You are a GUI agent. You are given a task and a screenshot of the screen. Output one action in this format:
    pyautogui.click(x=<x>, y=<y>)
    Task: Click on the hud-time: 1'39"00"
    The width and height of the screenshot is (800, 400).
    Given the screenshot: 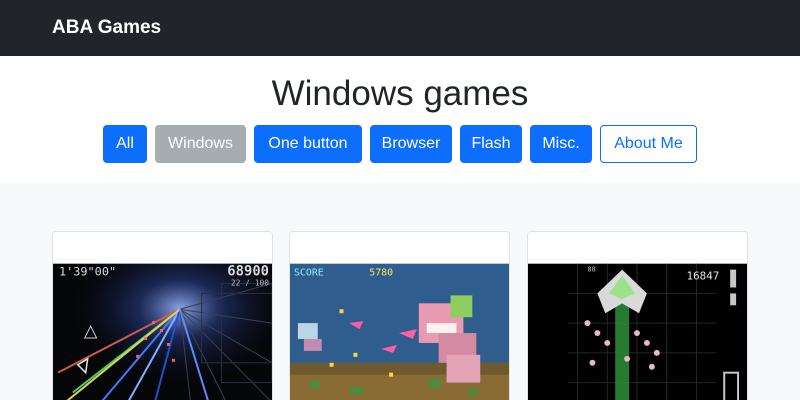 What is the action you would take?
    pyautogui.click(x=87, y=272)
    